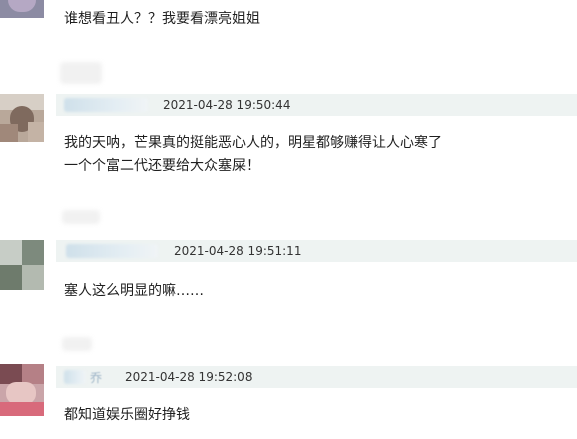 This screenshot has width=577, height=439. I want to click on comment-text: 我的天呐，芒果真的挺能恶心人的，明星都够赚得让人心寒了, so click(253, 143).